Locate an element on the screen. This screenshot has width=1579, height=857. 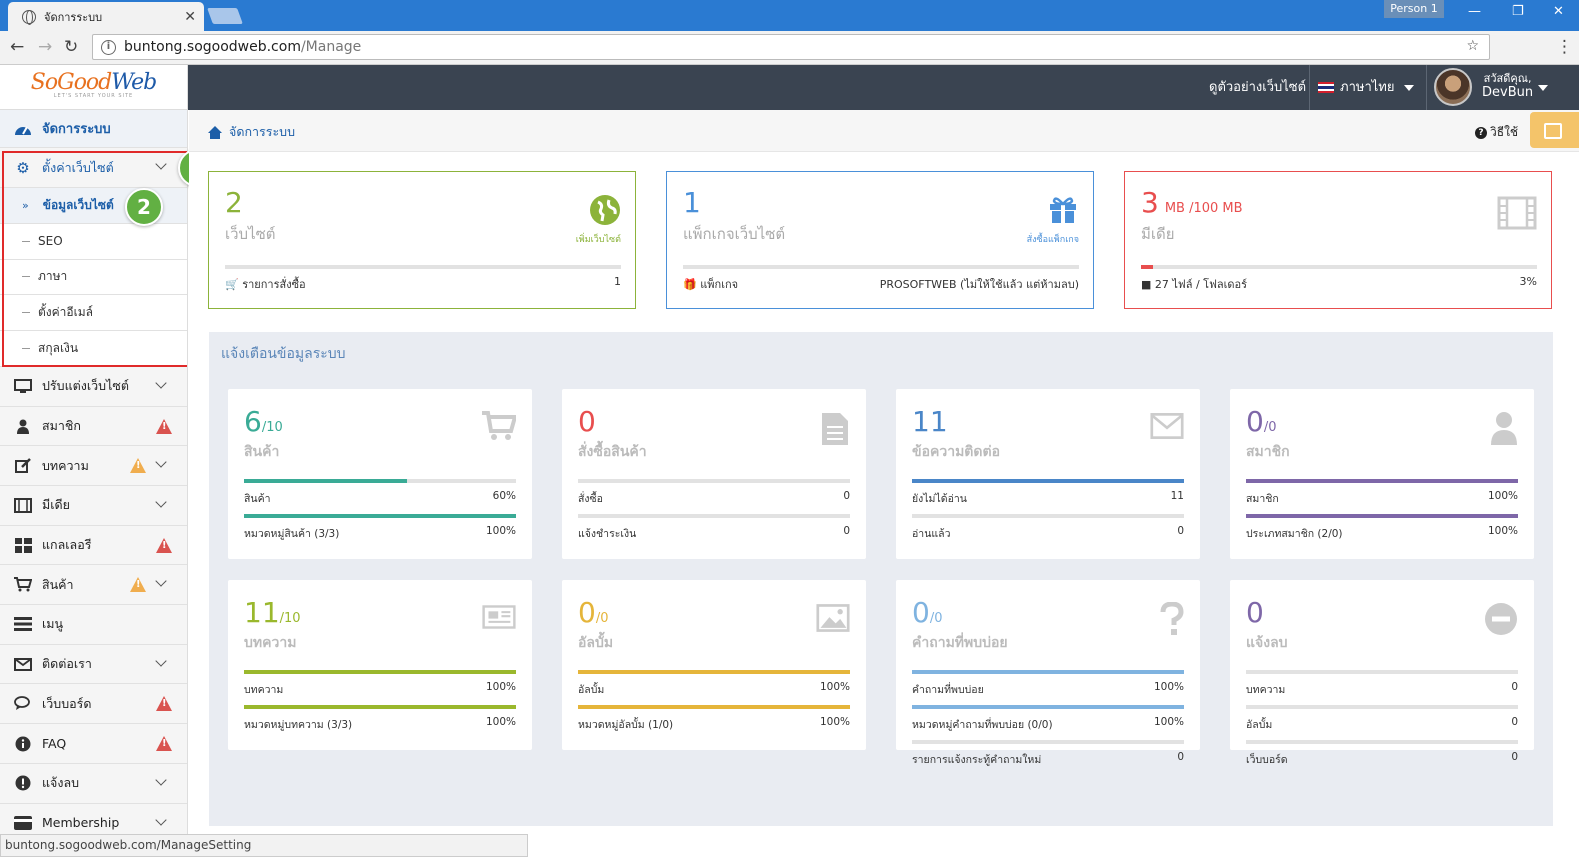
sidebar-item-delete-report: แจ้งลบ is located at coordinates (93, 783).